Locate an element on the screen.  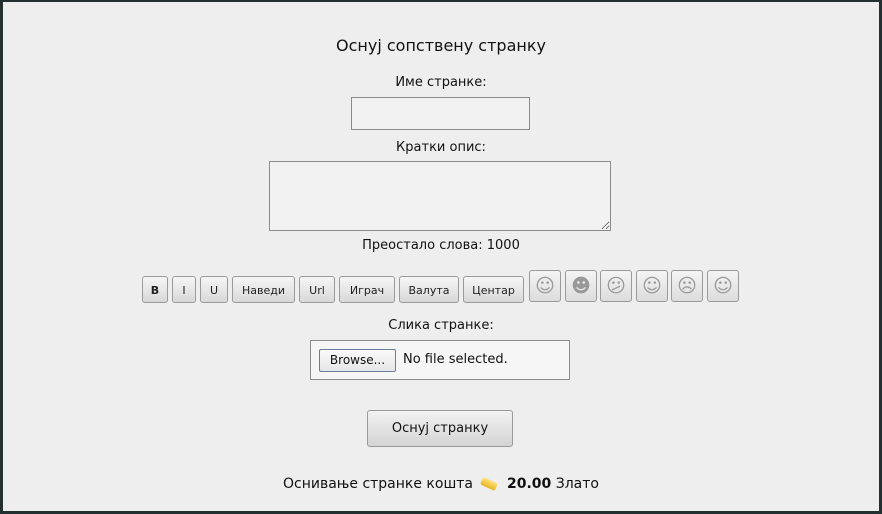
center-button: Центар is located at coordinates (493, 289).